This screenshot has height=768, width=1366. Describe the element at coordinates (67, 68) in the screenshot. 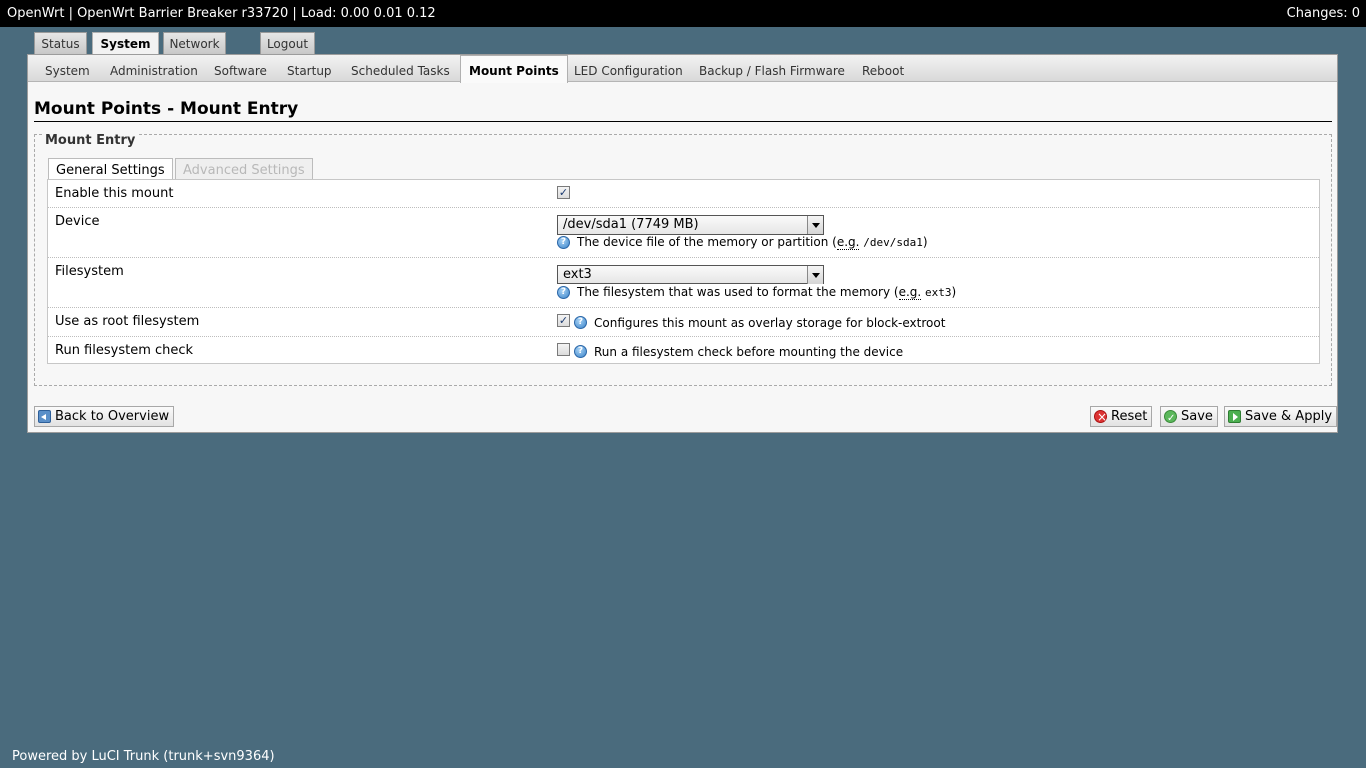

I see `subnav-system: System` at that location.